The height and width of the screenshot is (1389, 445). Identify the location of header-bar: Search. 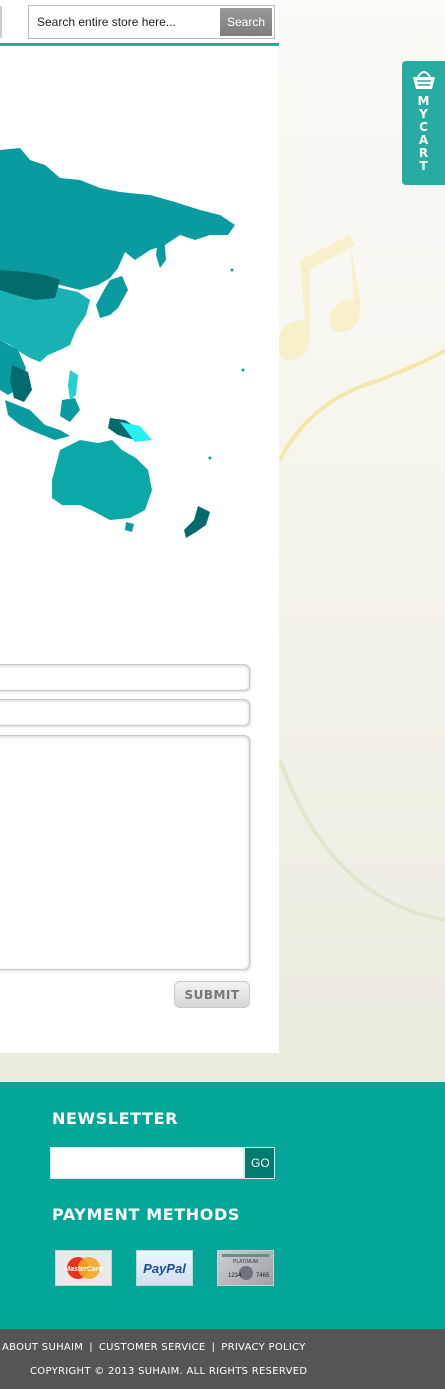
(139, 23).